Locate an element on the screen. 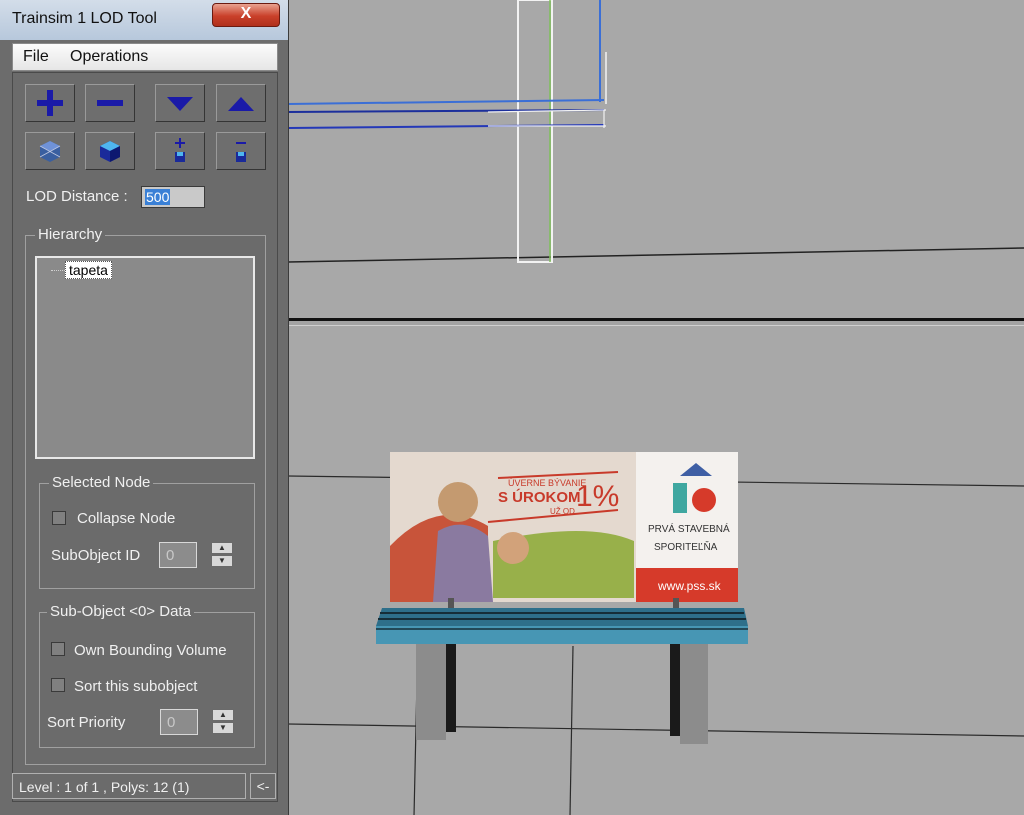  billboard-headline: ÚVERNE BÝVANIE is located at coordinates (547, 483).